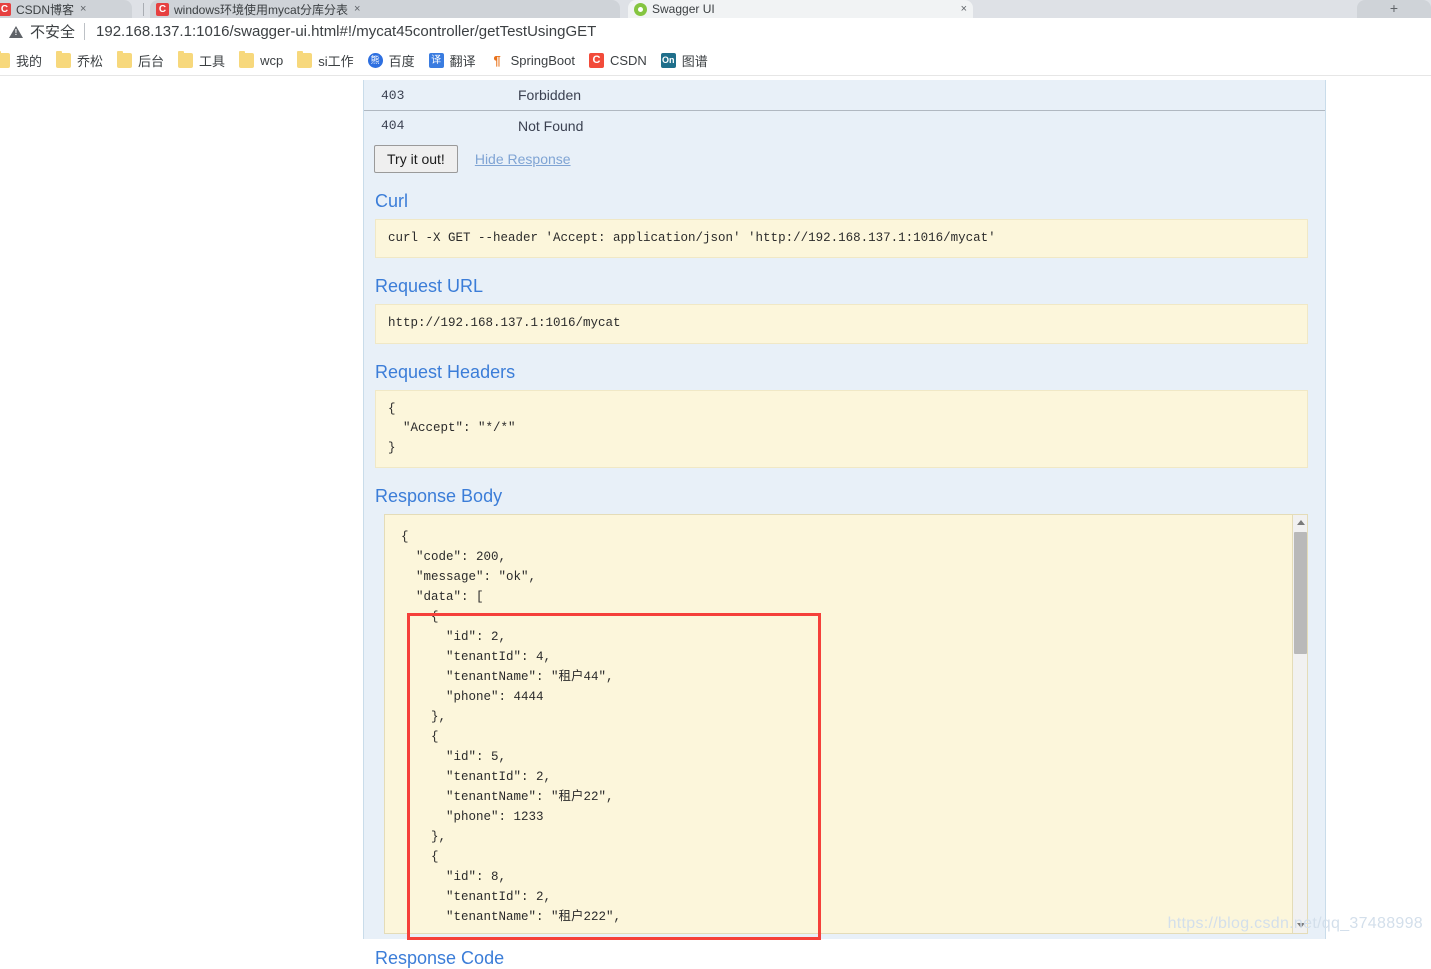 Image resolution: width=1431 pixels, height=969 pixels. Describe the element at coordinates (551, 125) in the screenshot. I see `status-message: Not Found` at that location.